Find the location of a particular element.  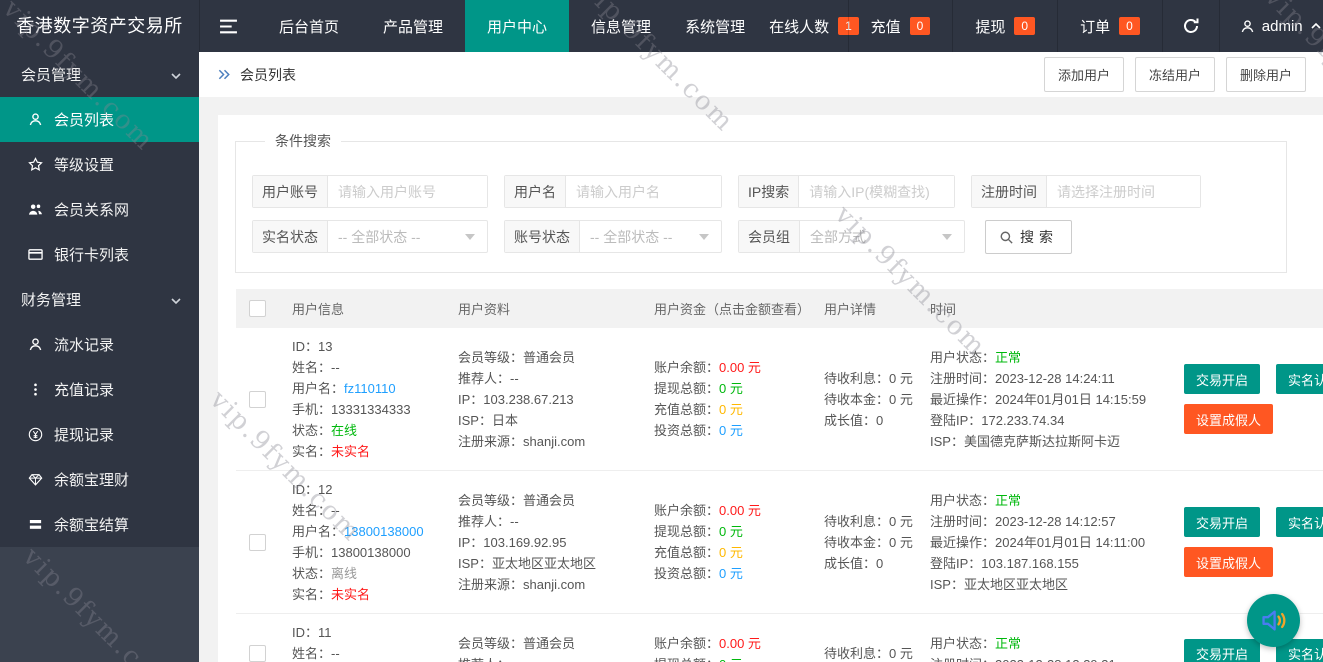

refresh-button is located at coordinates (1190, 26).